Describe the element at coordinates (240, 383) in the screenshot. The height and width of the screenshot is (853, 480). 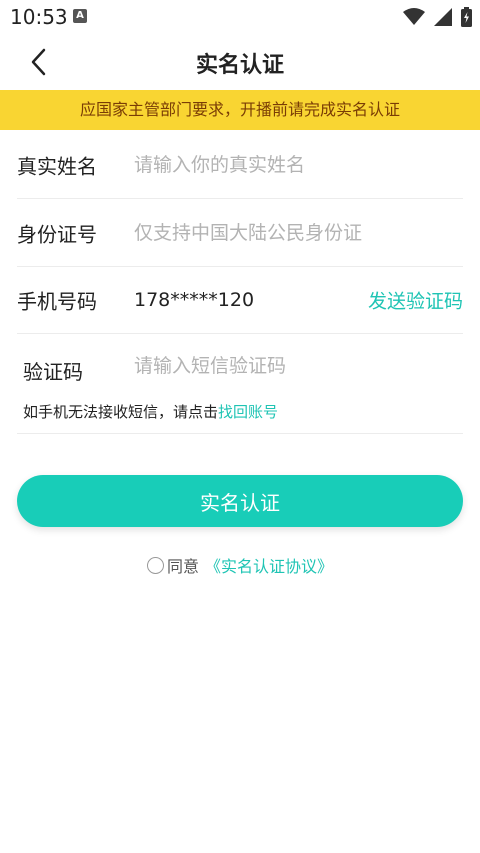
I see `code-row: 验证码 如手机无法接收短信，请点击找回账号` at that location.